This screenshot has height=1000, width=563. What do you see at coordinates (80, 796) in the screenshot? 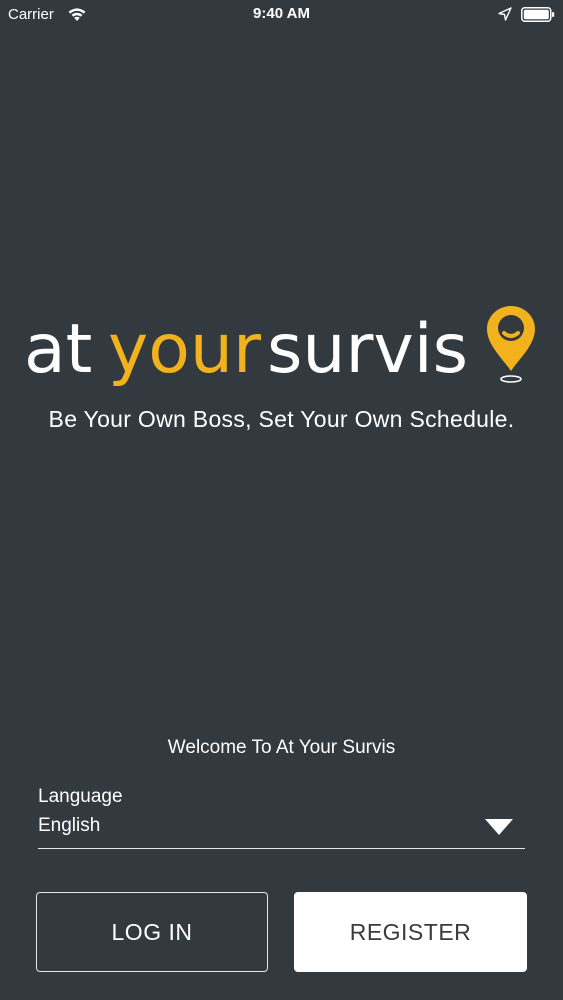
I see `language-label: Language` at bounding box center [80, 796].